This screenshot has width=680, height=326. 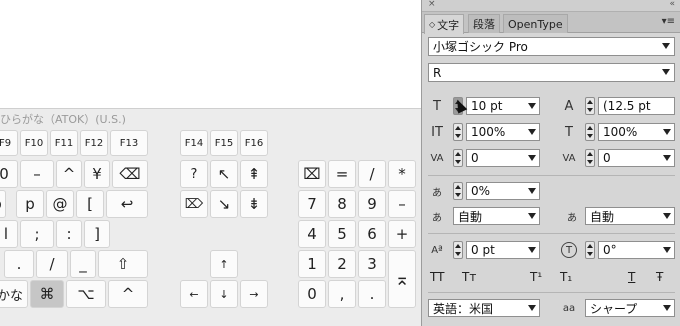 I want to click on tab-opentype: OpenType, so click(x=535, y=23).